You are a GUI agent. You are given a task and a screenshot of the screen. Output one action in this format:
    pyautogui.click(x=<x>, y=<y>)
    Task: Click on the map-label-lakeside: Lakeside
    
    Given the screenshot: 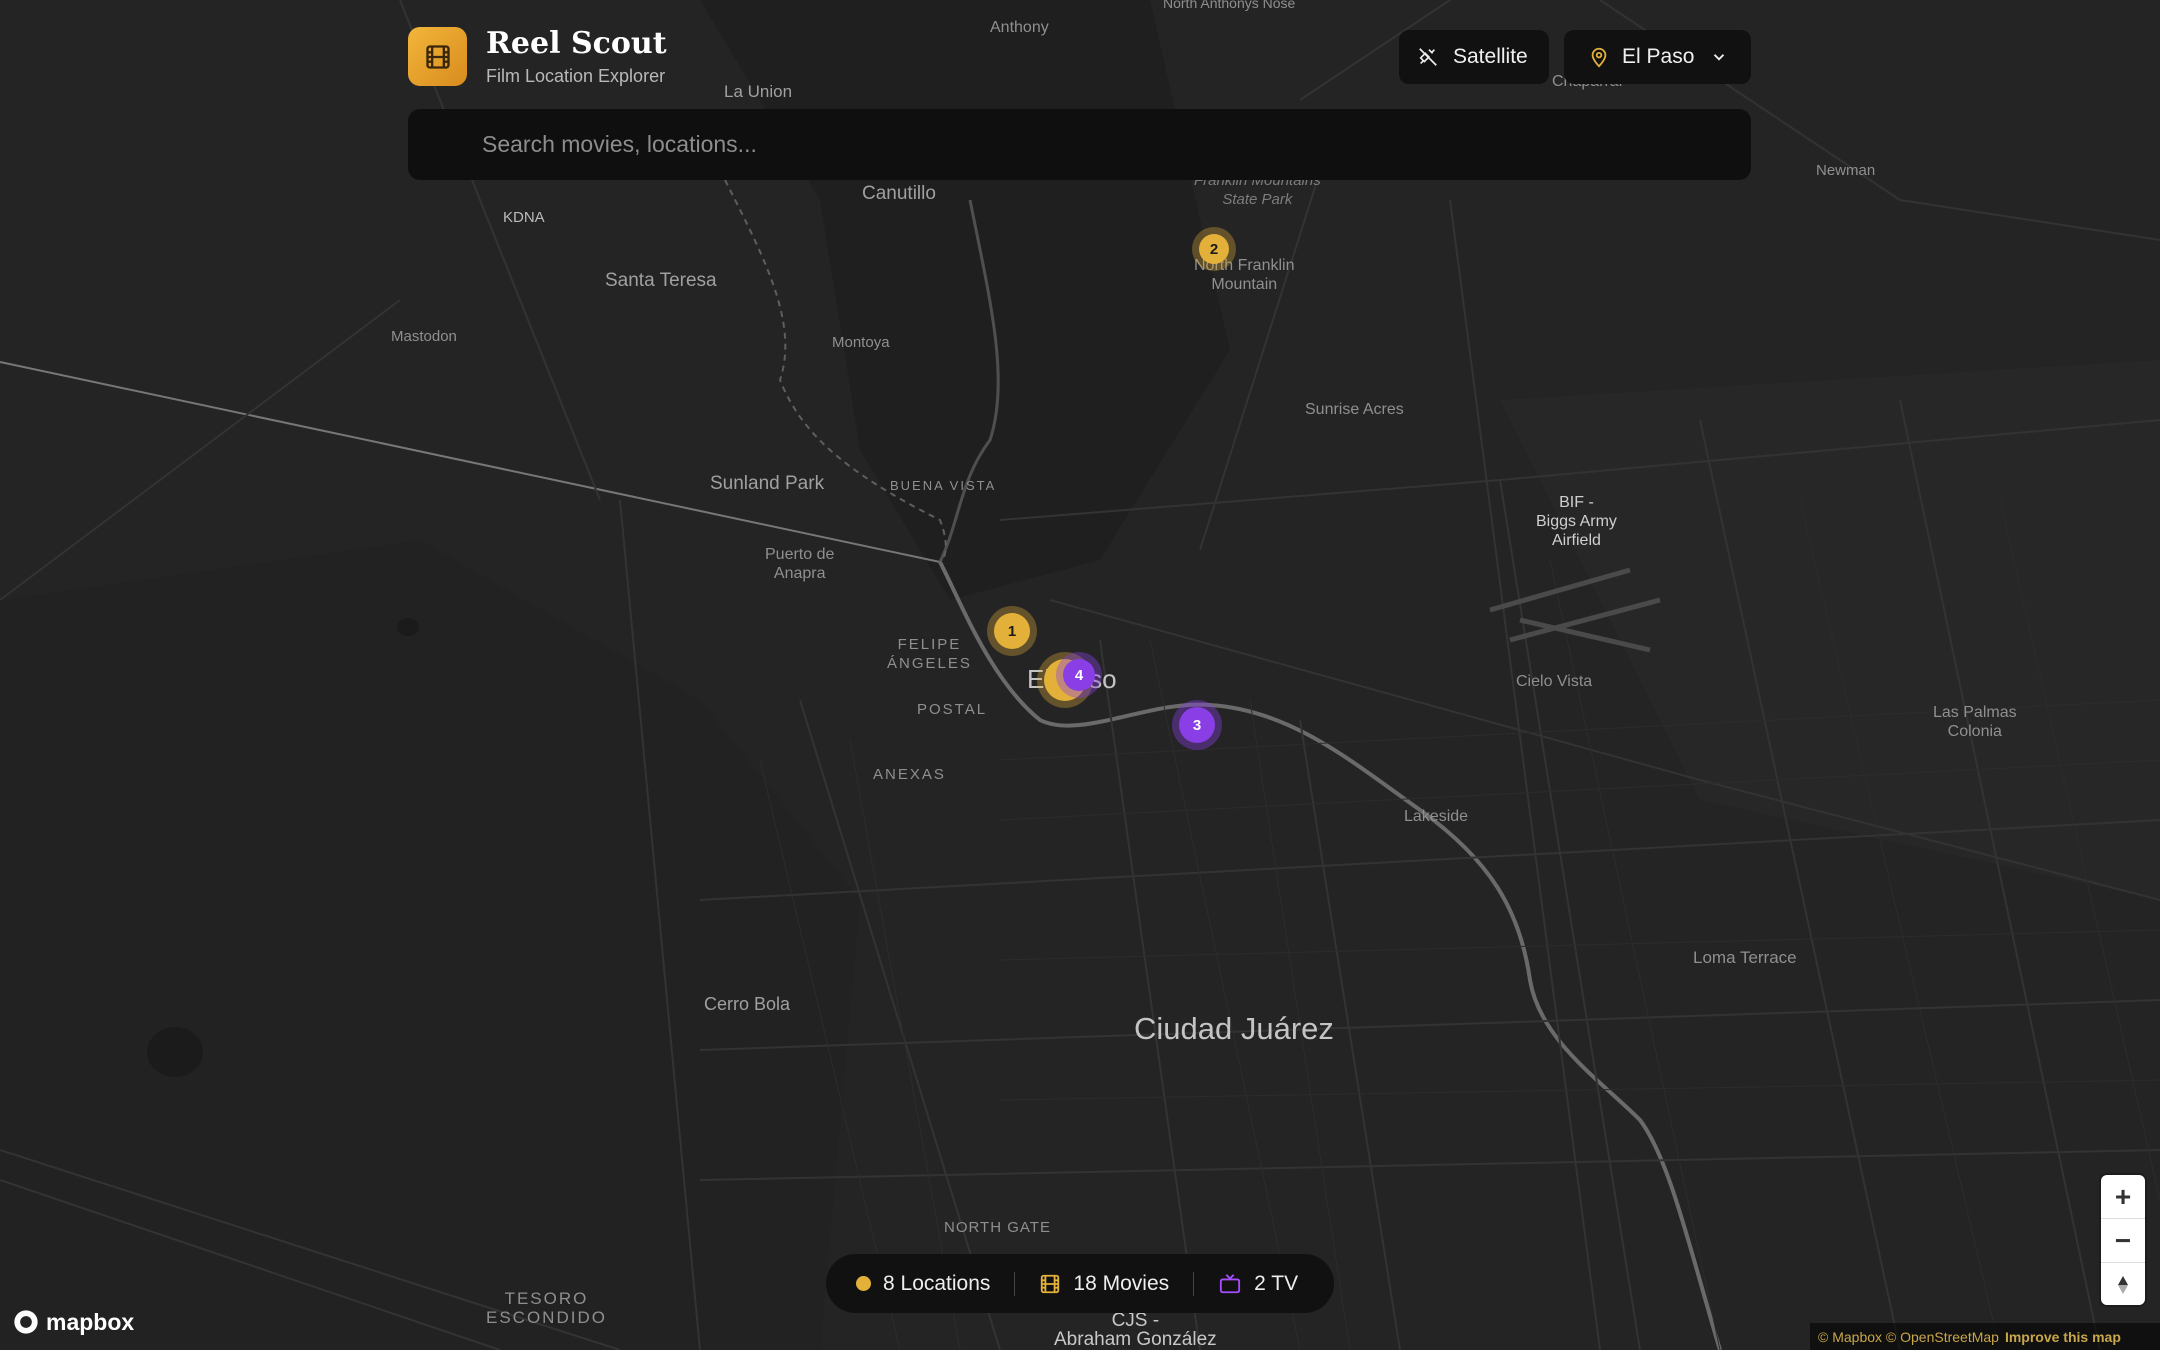 What is the action you would take?
    pyautogui.click(x=1436, y=816)
    